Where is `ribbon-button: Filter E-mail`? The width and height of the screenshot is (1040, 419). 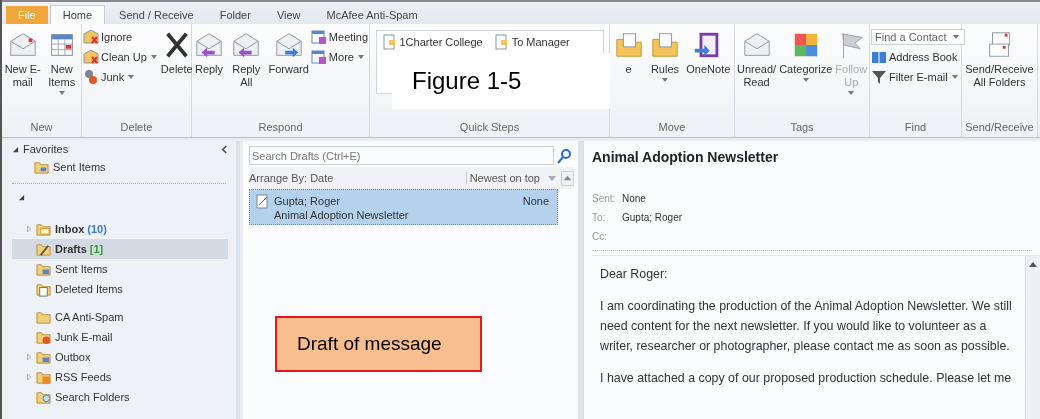
ribbon-button: Filter E-mail is located at coordinates (918, 77).